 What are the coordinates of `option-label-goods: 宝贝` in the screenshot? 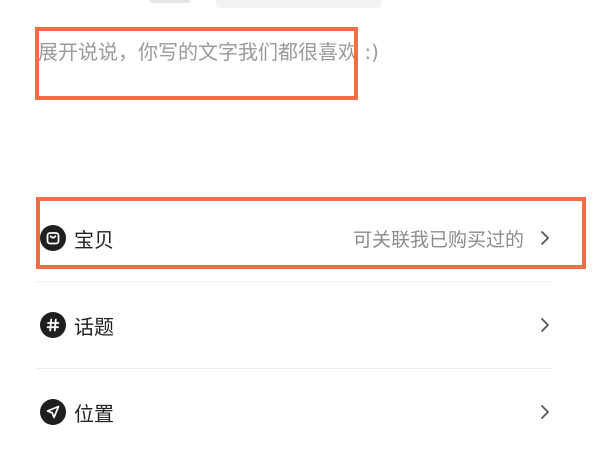 It's located at (94, 239).